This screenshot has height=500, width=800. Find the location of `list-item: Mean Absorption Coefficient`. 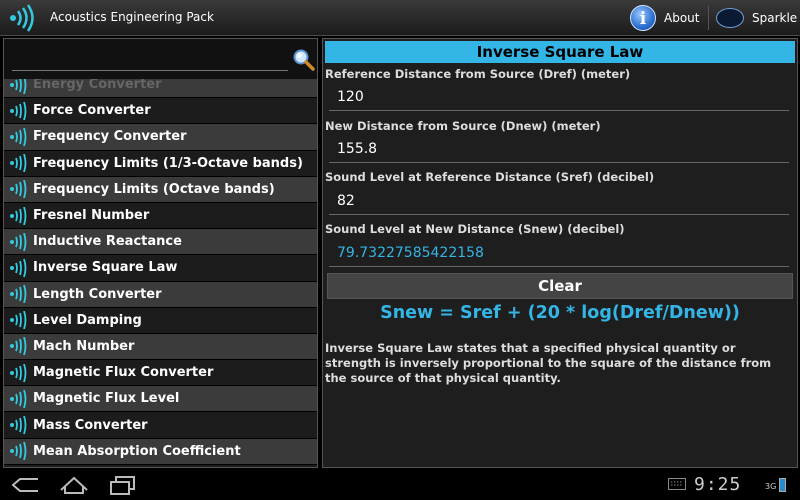

list-item: Mean Absorption Coefficient is located at coordinates (160, 450).